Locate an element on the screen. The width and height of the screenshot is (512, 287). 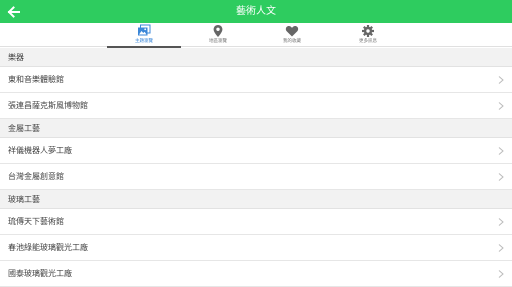
tab-bar: 主題瀏覽 地區瀏覽 我的收藏 更多訊息 is located at coordinates (256, 35).